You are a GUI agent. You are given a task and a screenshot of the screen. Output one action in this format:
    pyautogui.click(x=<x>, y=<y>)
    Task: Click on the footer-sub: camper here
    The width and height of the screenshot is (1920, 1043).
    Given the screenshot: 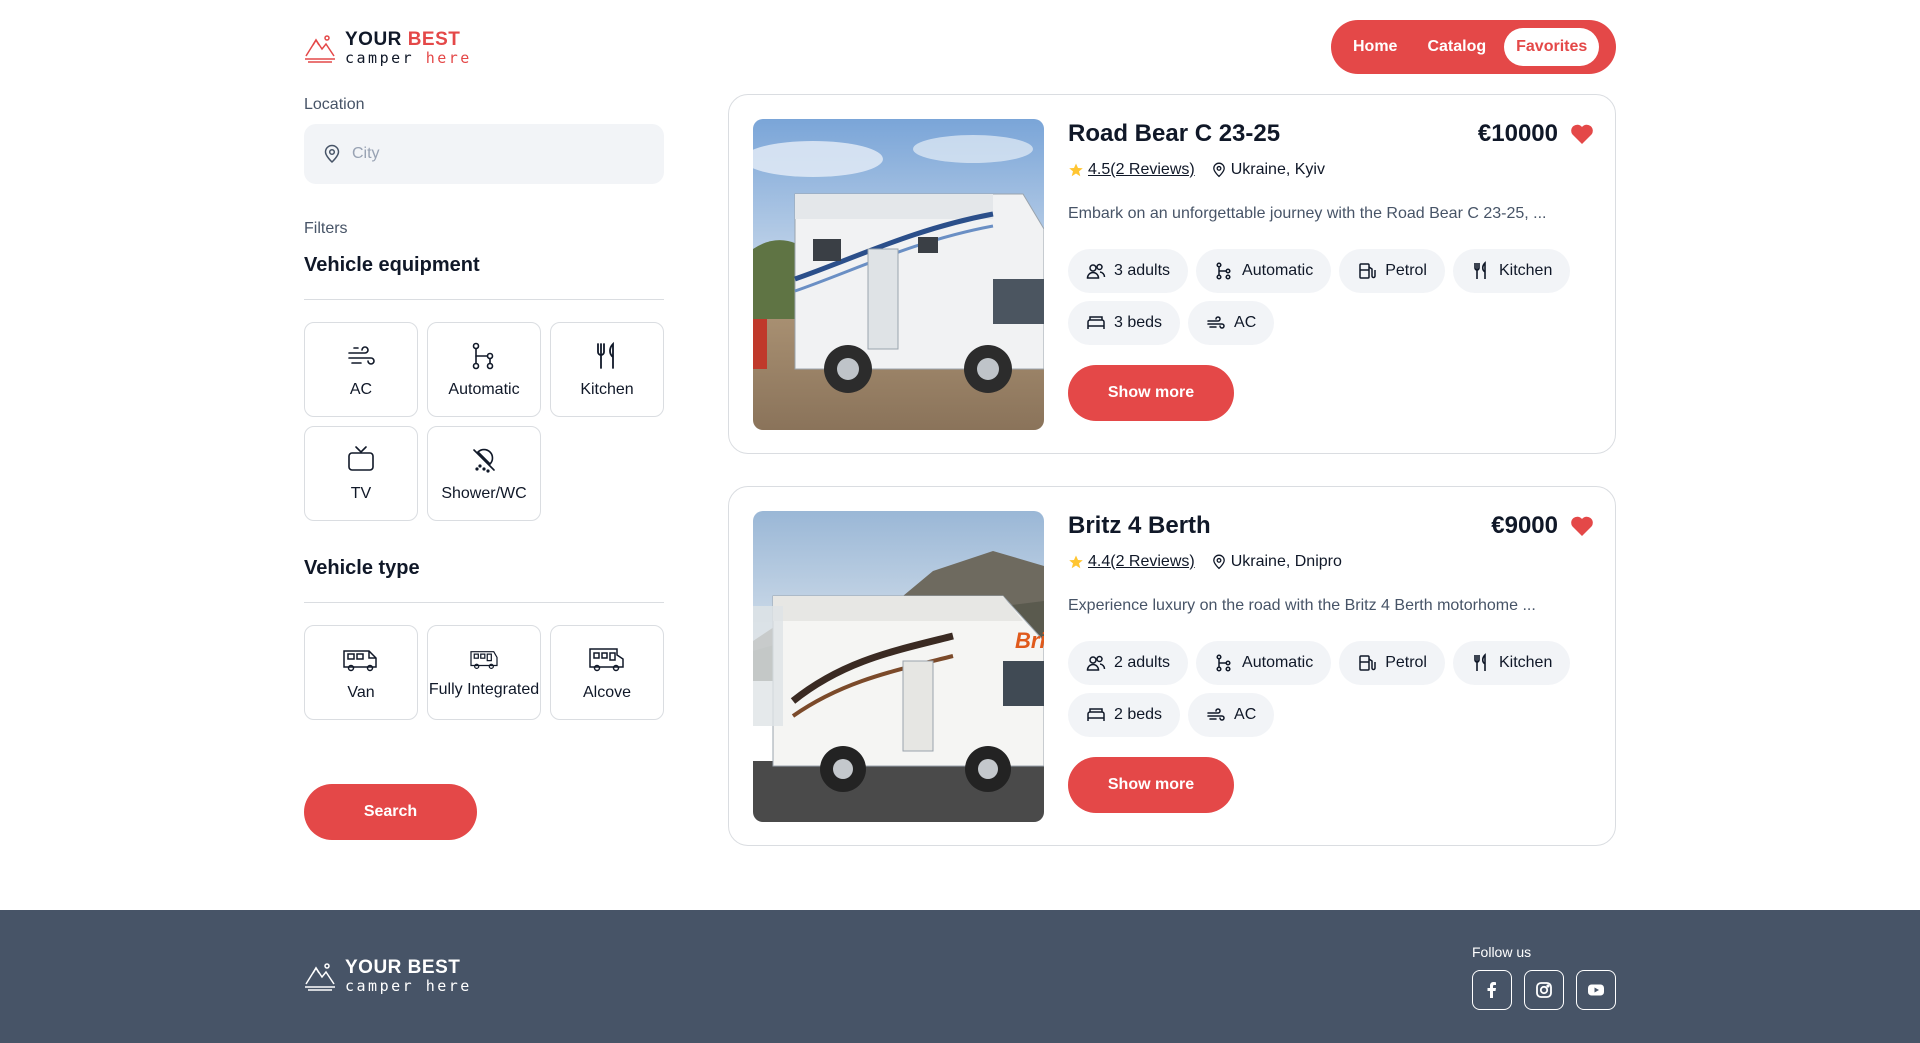 What is the action you would take?
    pyautogui.click(x=408, y=986)
    